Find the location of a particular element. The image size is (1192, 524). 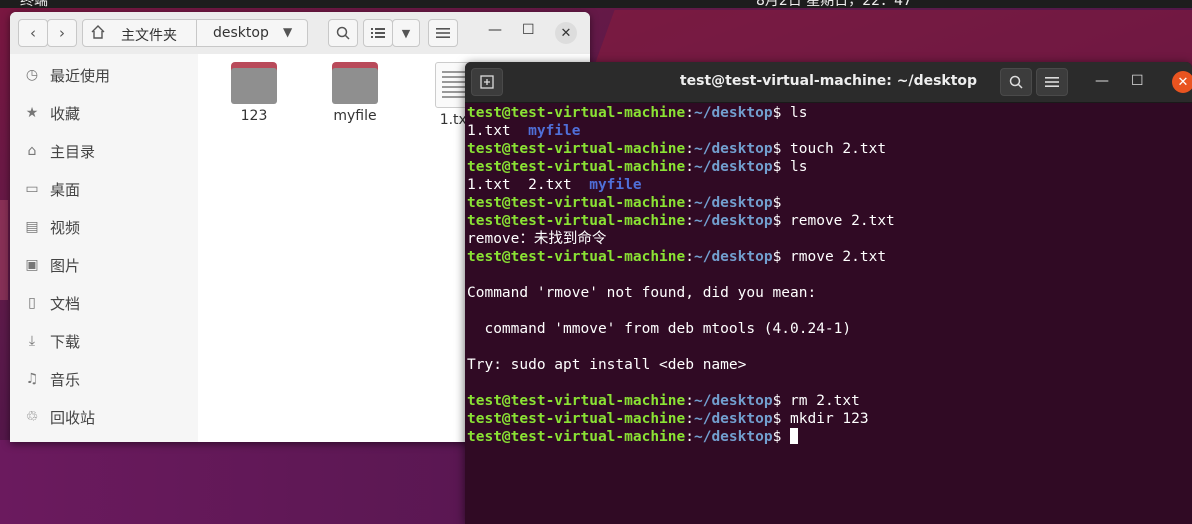

terminal-line: 1.txt 2.txt myfile is located at coordinates (827, 185).